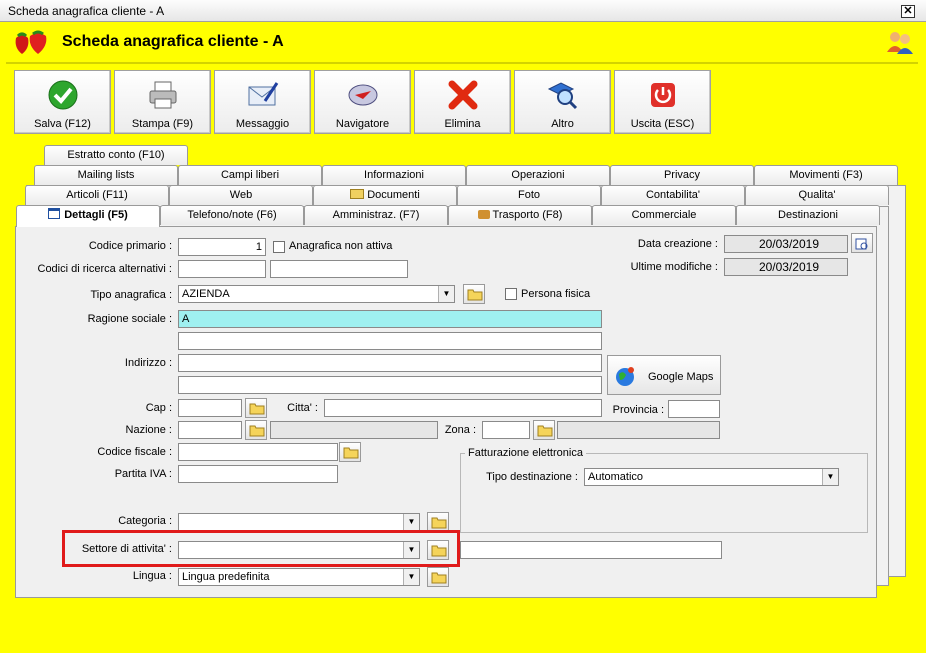 This screenshot has width=926, height=653. What do you see at coordinates (354, 430) in the screenshot?
I see `nazione-description` at bounding box center [354, 430].